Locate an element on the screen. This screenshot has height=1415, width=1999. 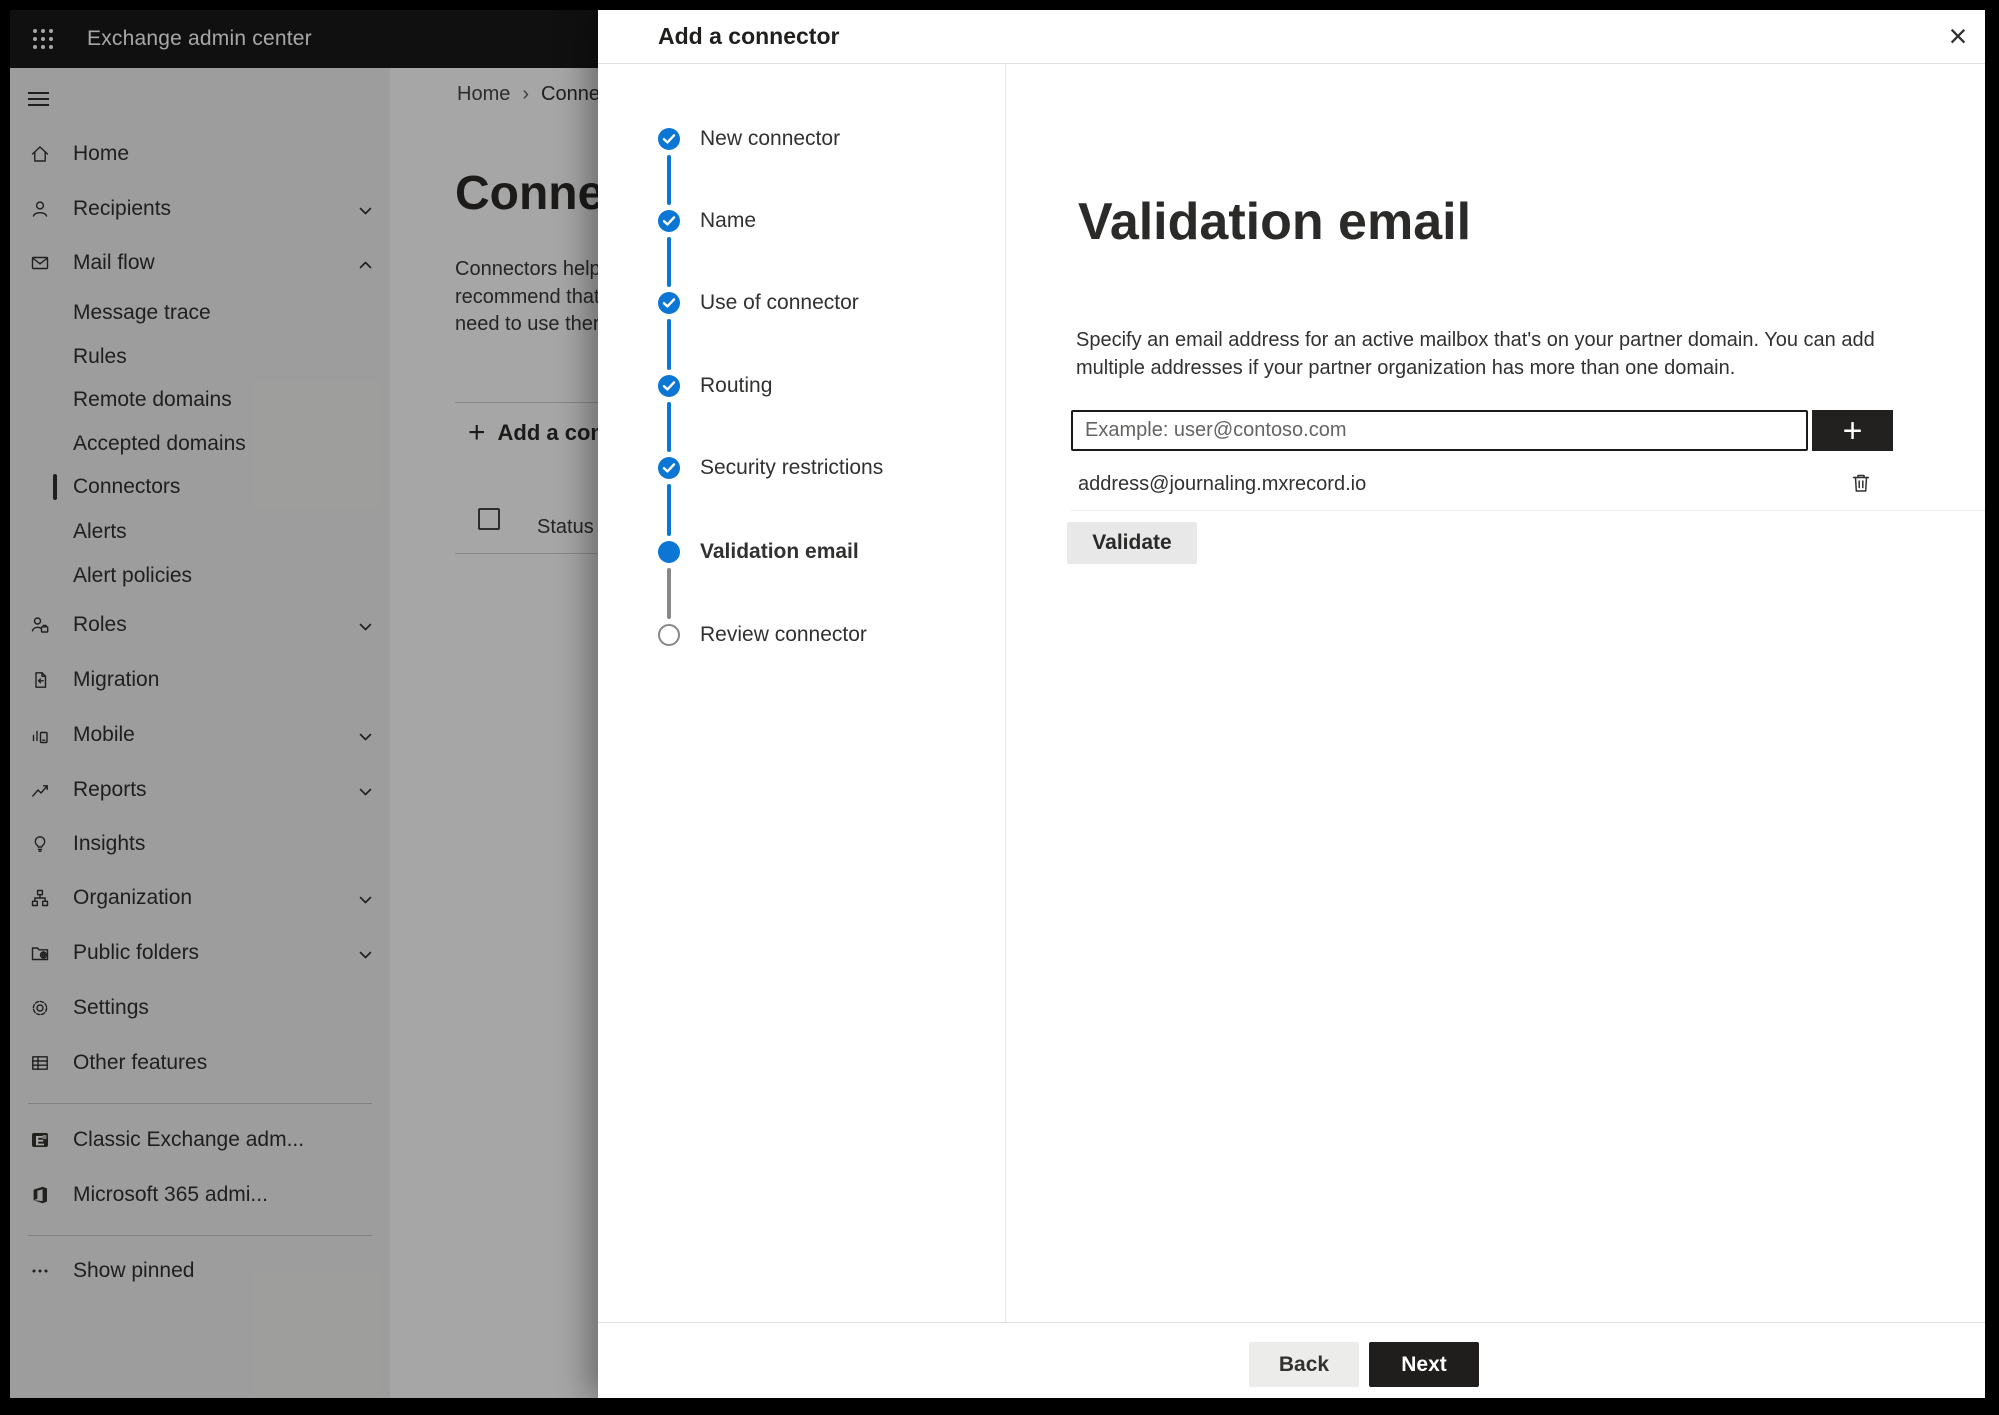
add-email-button: + is located at coordinates (1852, 430).